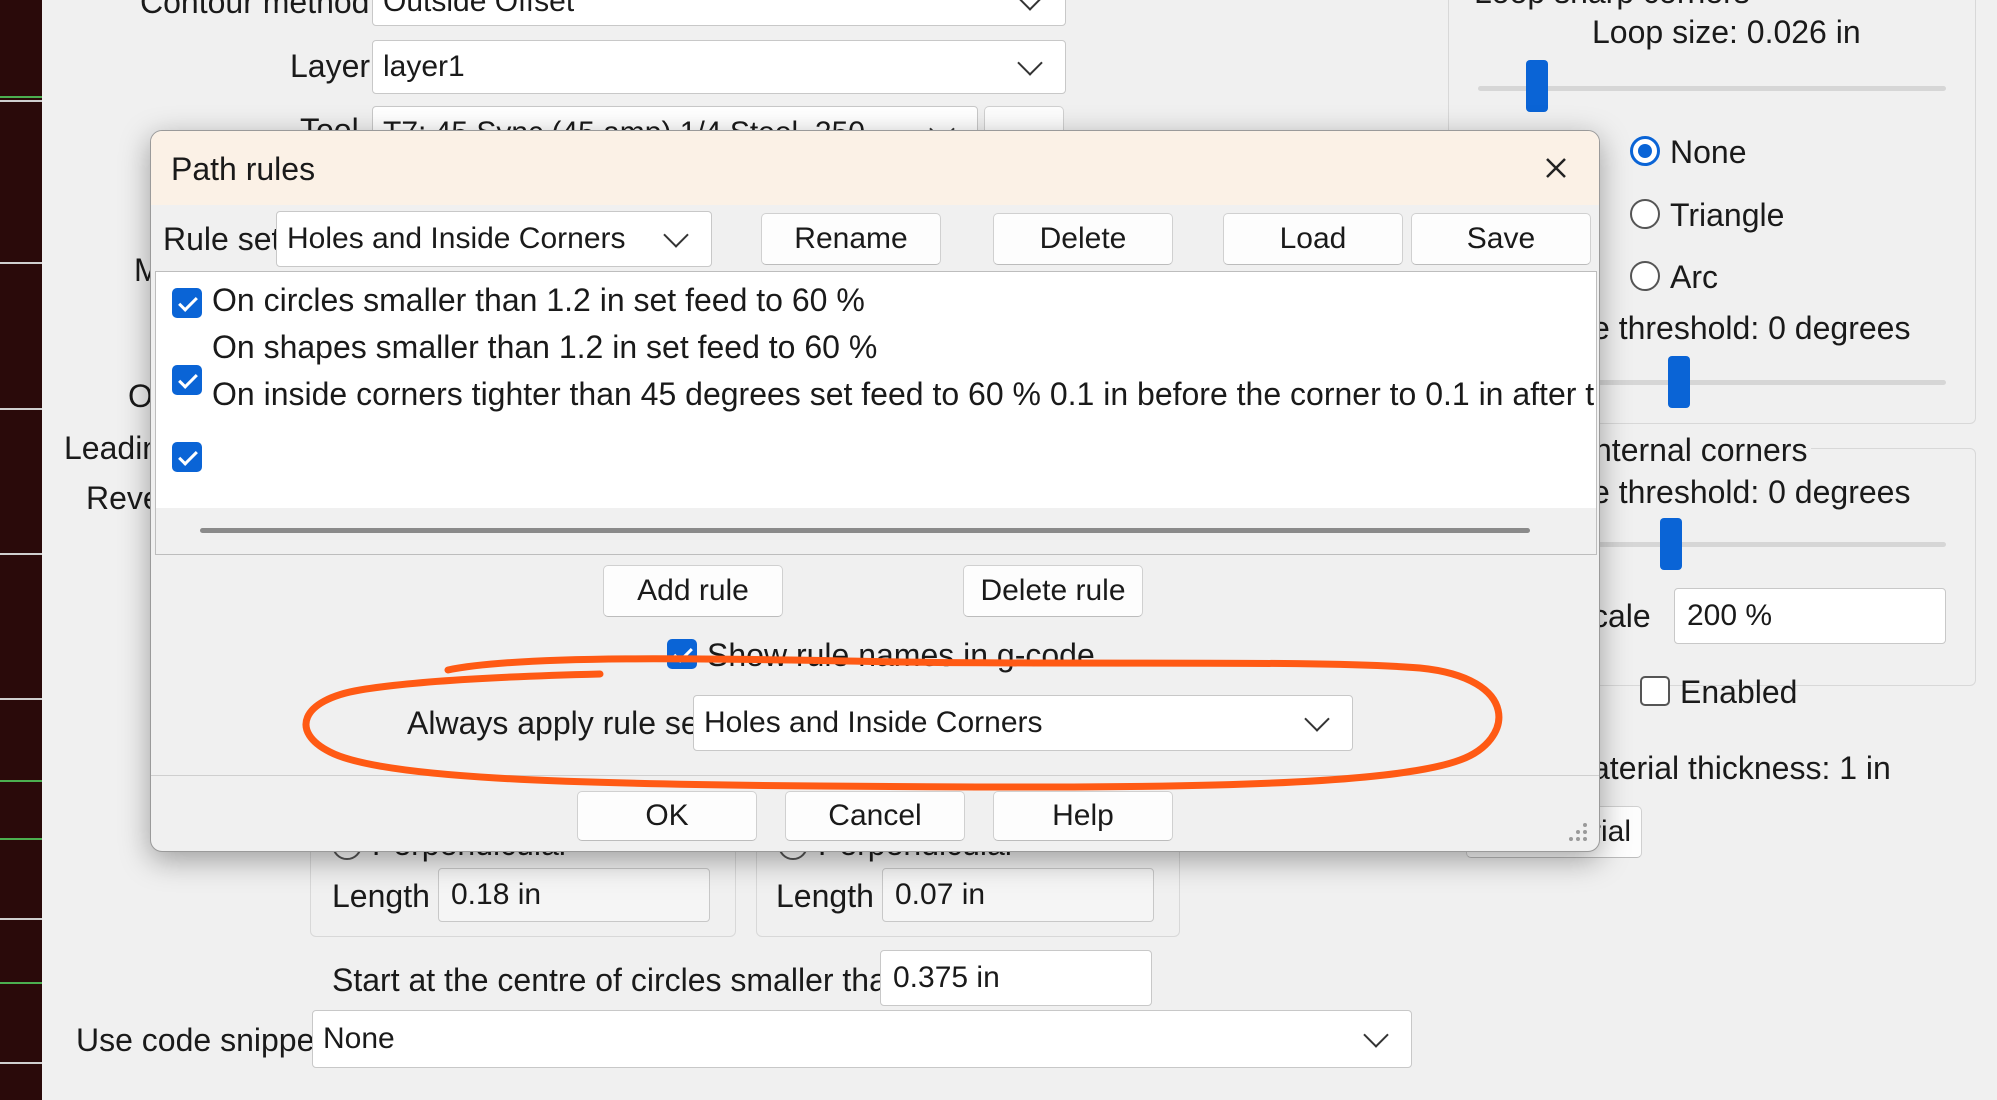 Image resolution: width=1997 pixels, height=1100 pixels. What do you see at coordinates (557, 723) in the screenshot?
I see `always-apply-label: Always apply rule set` at bounding box center [557, 723].